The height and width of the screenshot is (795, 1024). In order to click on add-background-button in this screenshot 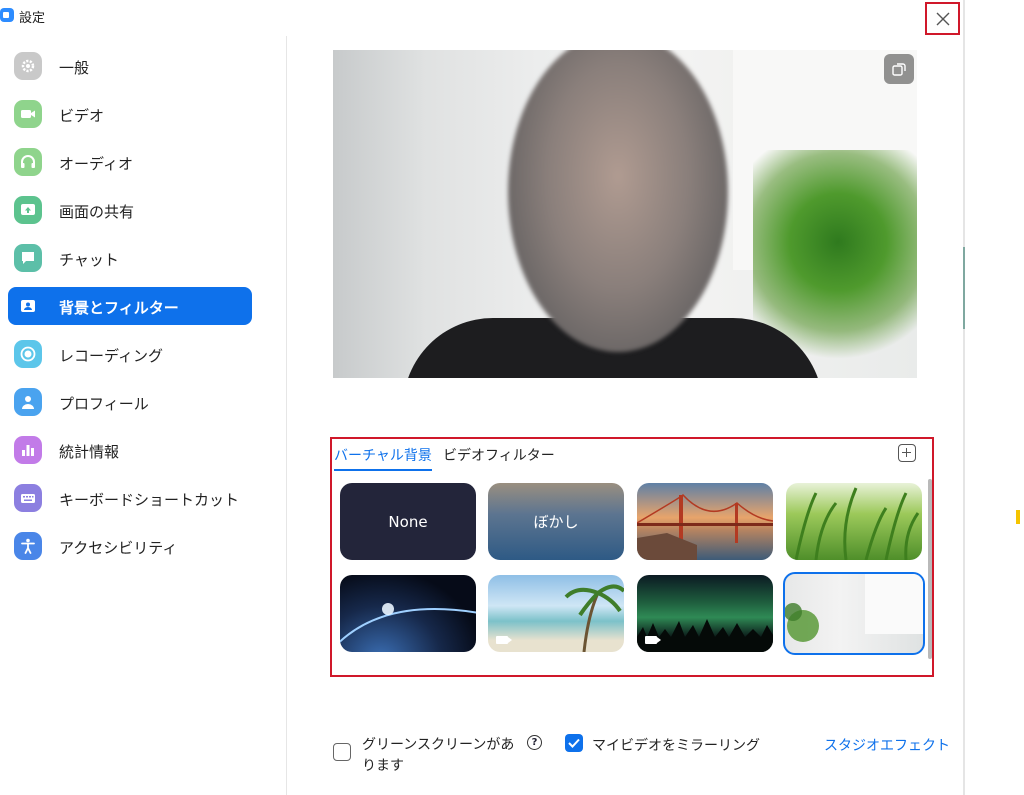, I will do `click(907, 453)`.